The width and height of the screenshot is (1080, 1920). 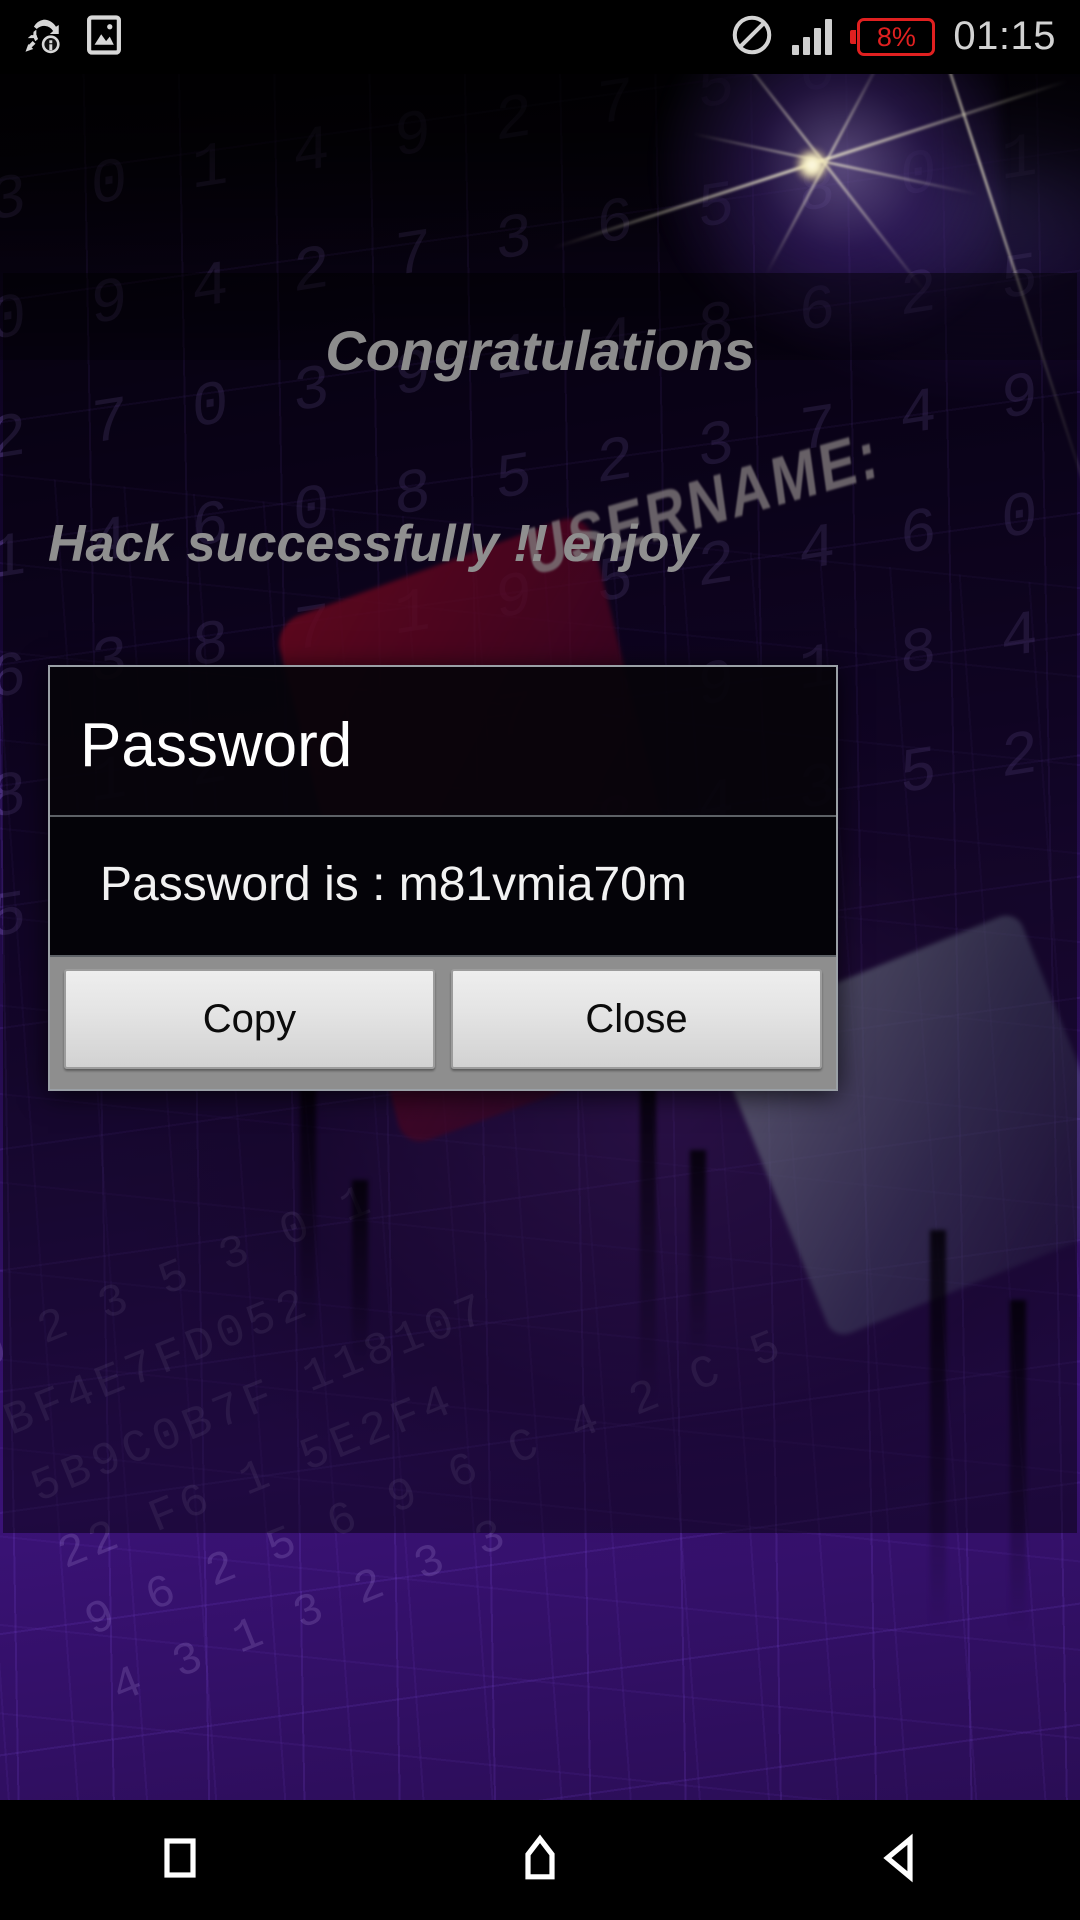 I want to click on recents-square-icon, so click(x=180, y=1860).